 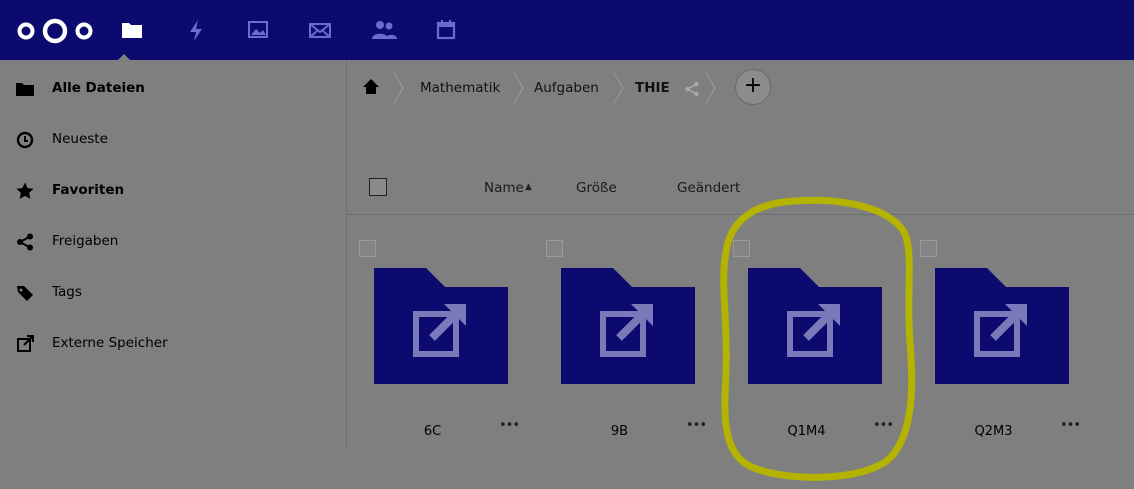 What do you see at coordinates (67, 292) in the screenshot?
I see `sidebar-item-label: Tags` at bounding box center [67, 292].